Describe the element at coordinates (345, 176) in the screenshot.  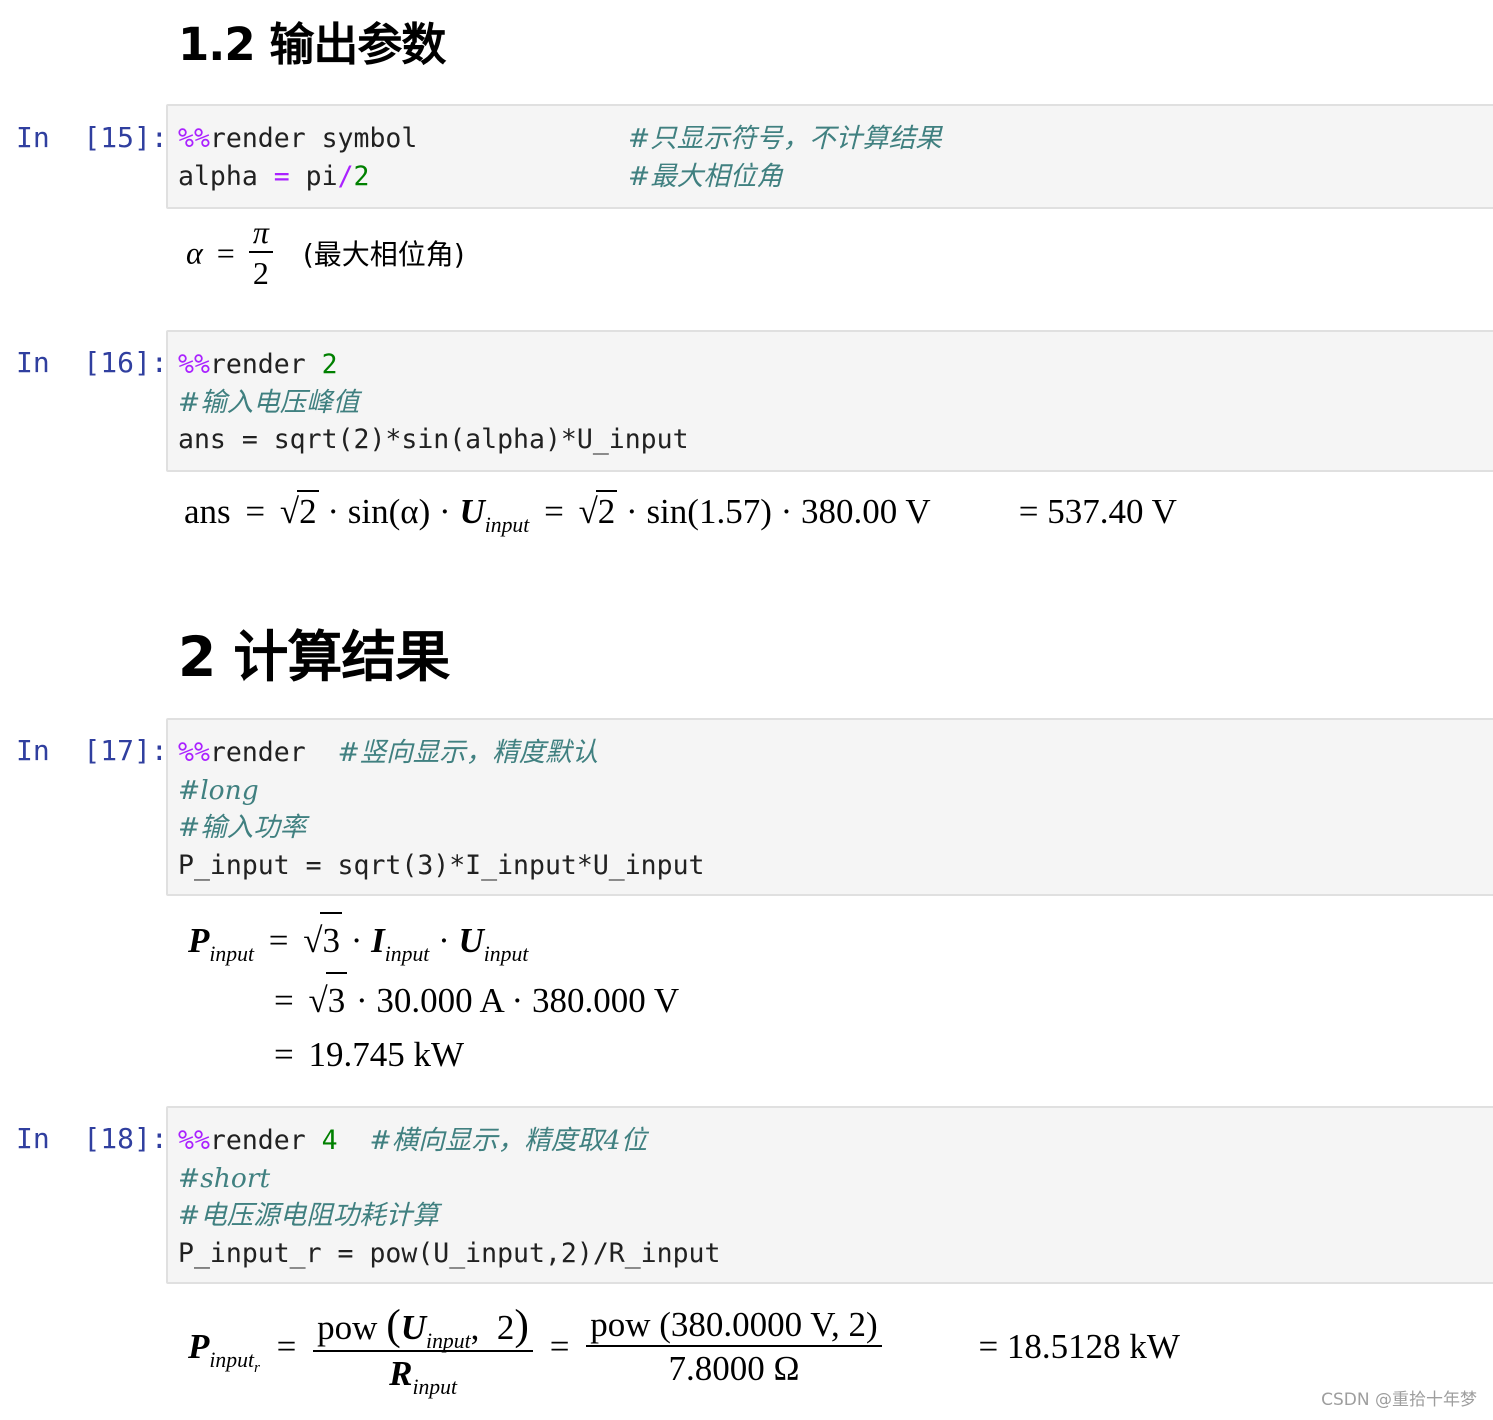
I see `code-operator: /` at that location.